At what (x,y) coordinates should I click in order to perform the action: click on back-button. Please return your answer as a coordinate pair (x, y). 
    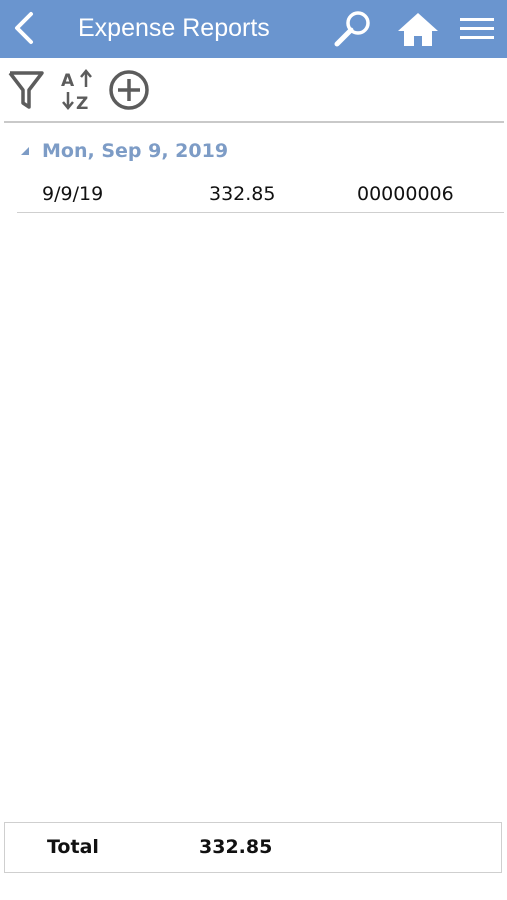
    Looking at the image, I should click on (24, 28).